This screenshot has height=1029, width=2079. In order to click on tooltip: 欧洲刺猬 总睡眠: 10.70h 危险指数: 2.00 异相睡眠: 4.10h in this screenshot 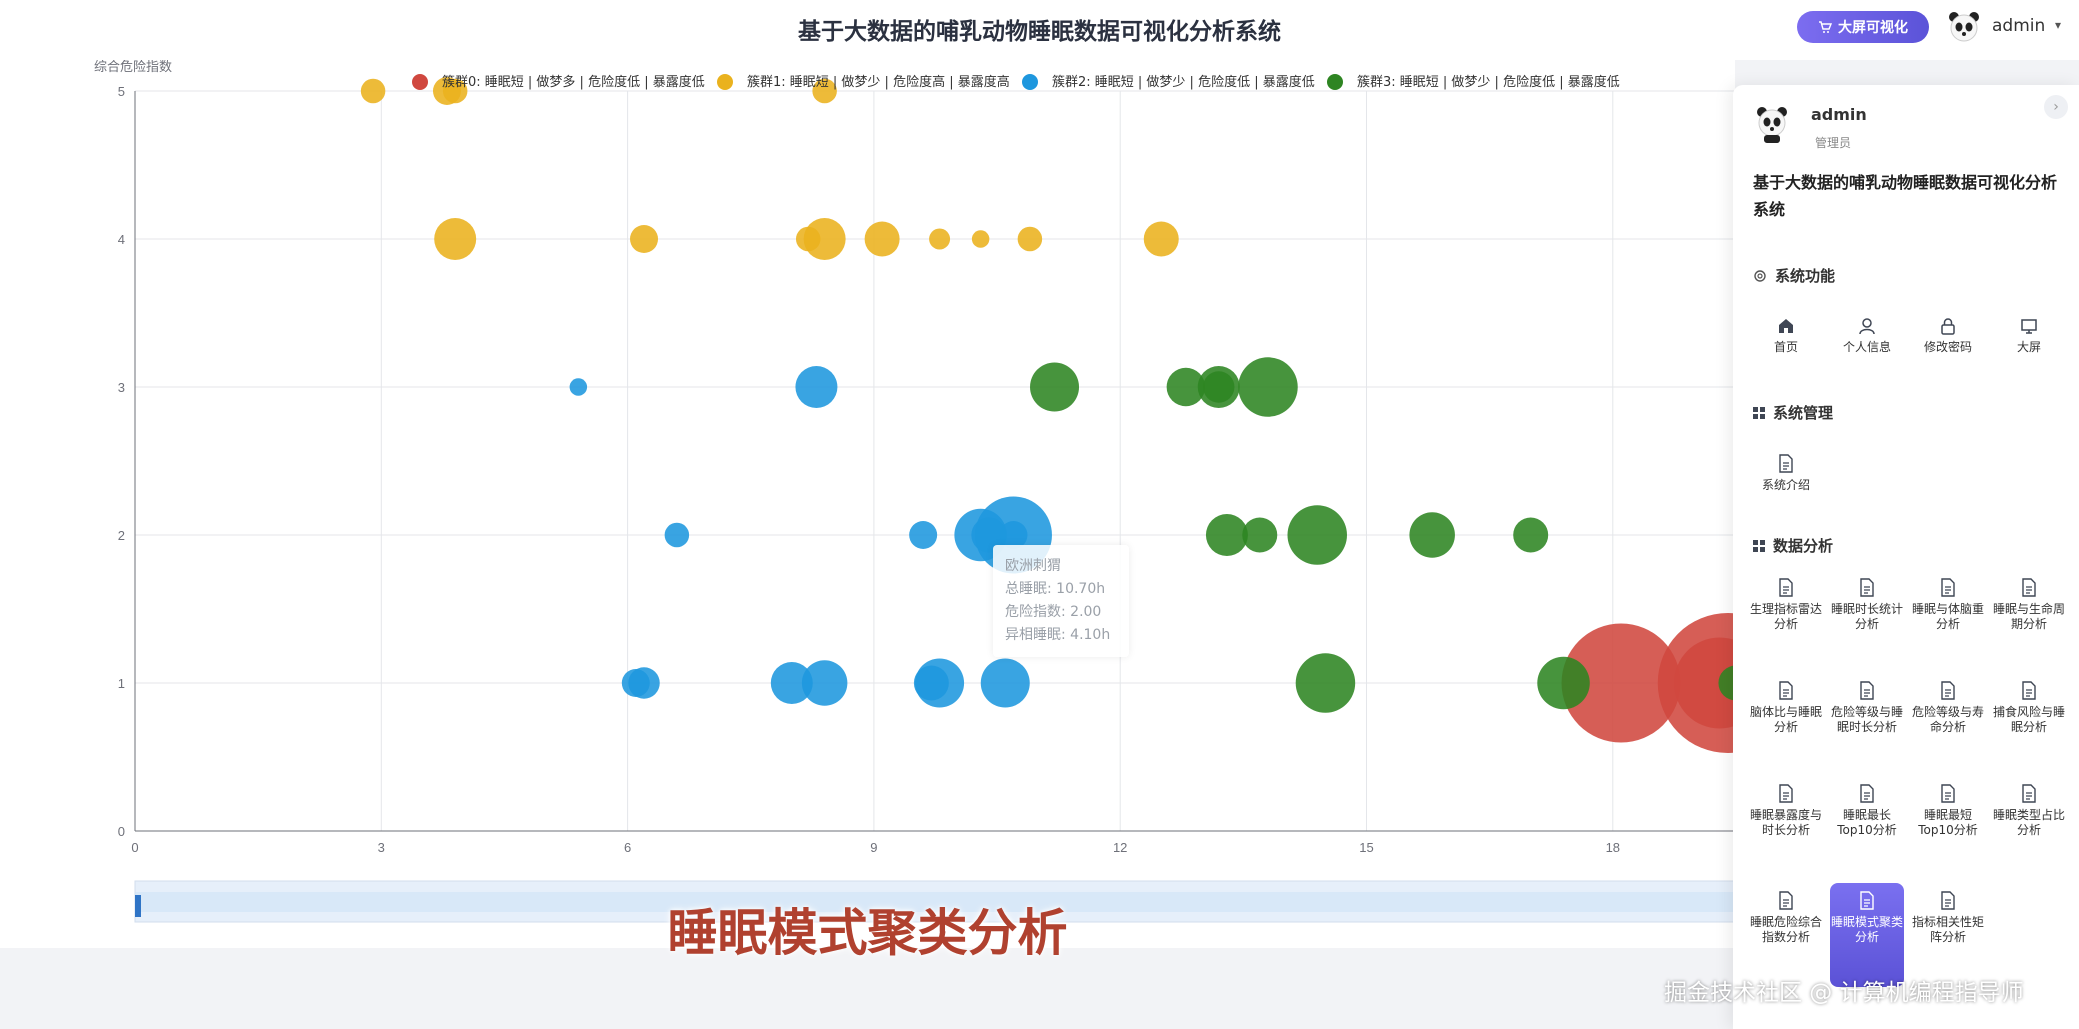, I will do `click(1061, 601)`.